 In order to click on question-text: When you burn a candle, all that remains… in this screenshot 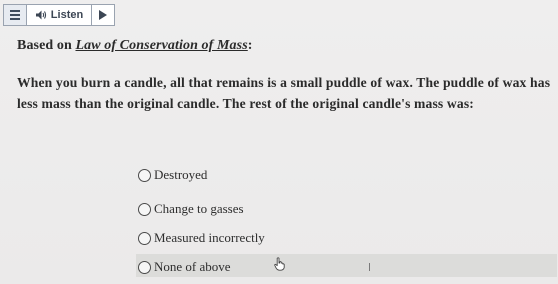, I will do `click(284, 93)`.